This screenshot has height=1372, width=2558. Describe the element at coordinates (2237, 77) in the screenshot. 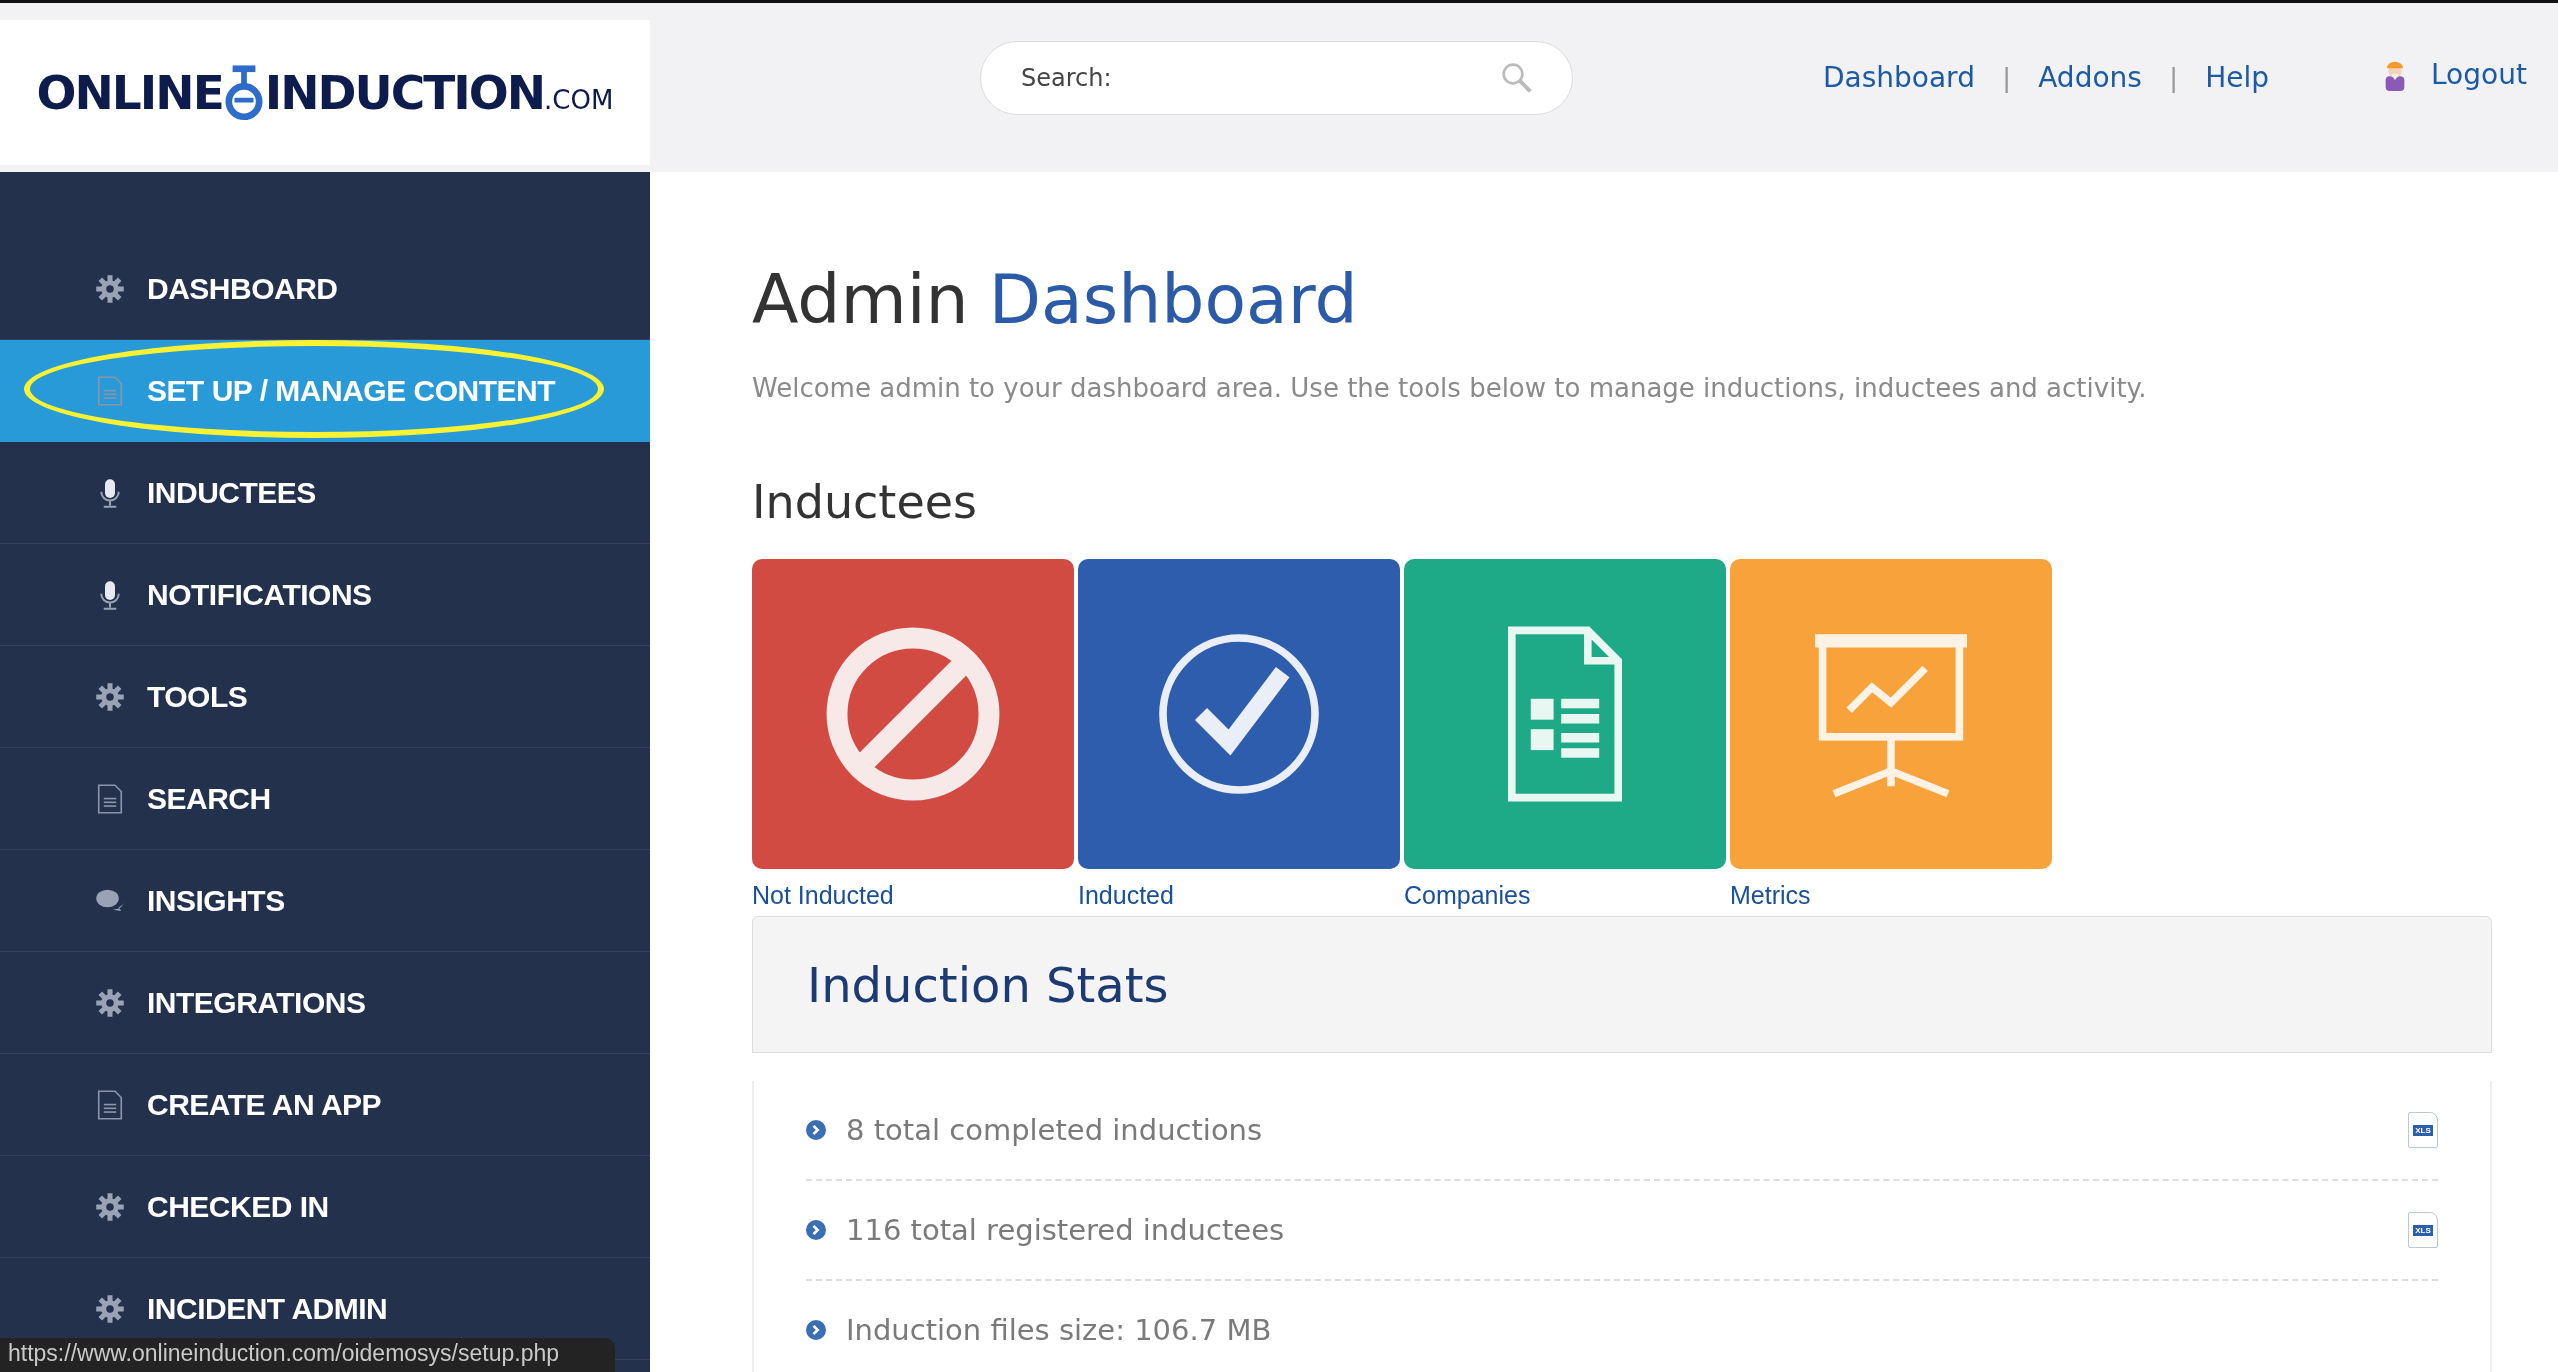

I see `nav-link: Help` at that location.